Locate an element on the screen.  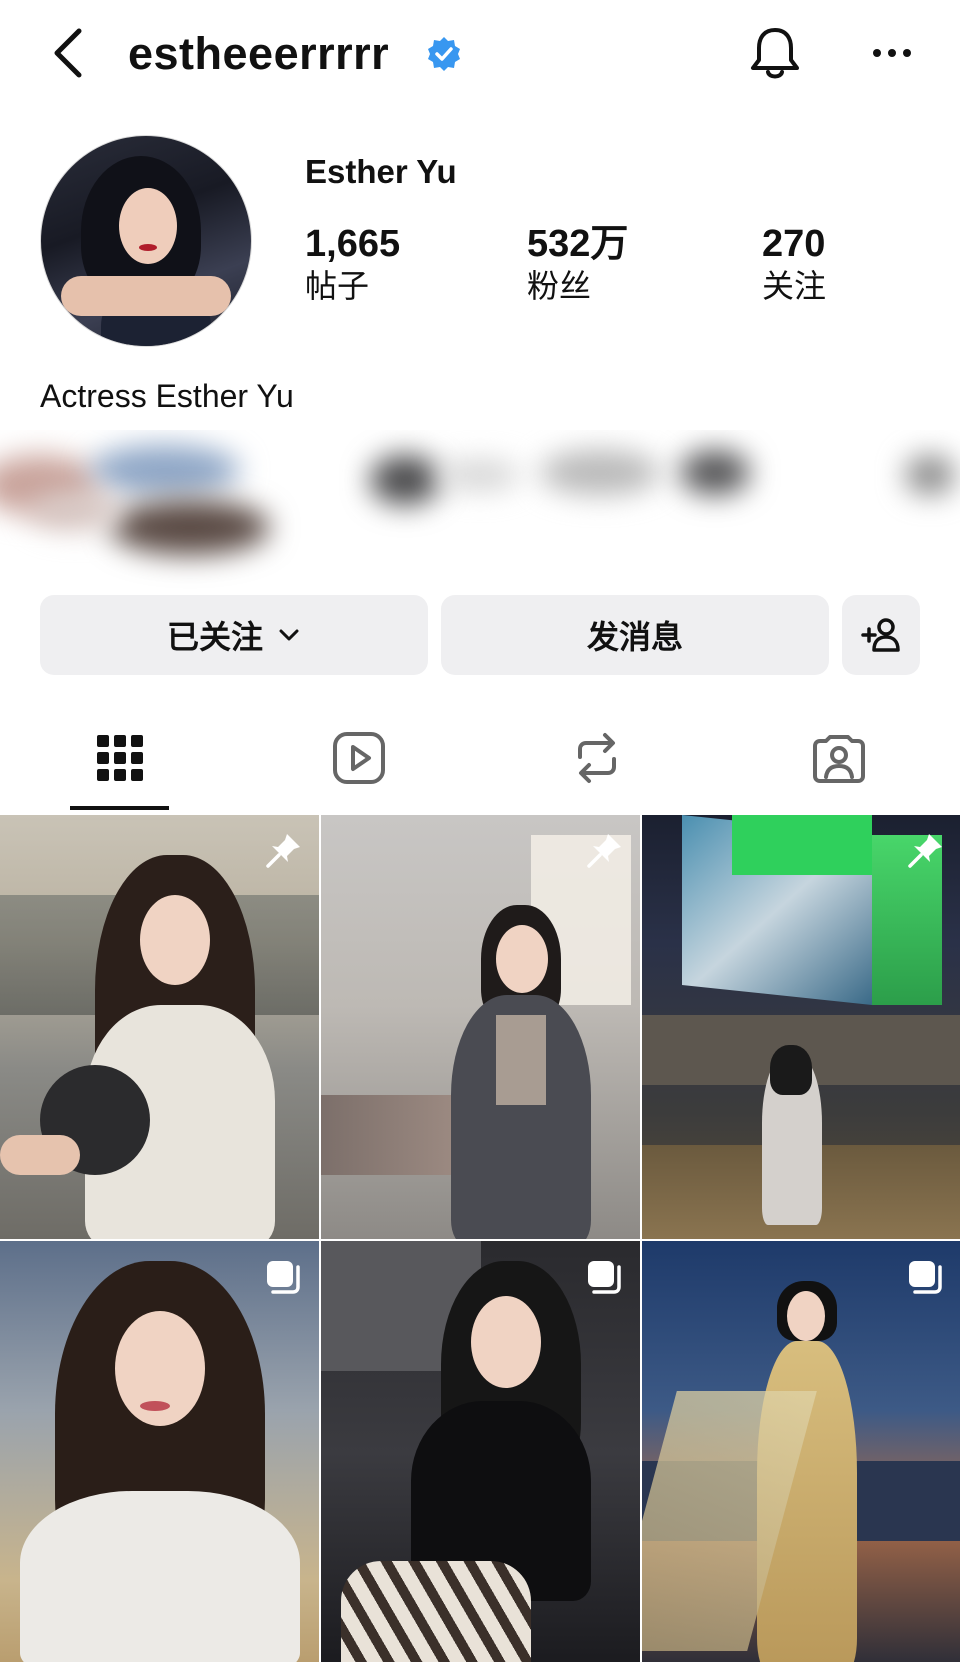
stat-following: 270 关注 is located at coordinates (794, 264).